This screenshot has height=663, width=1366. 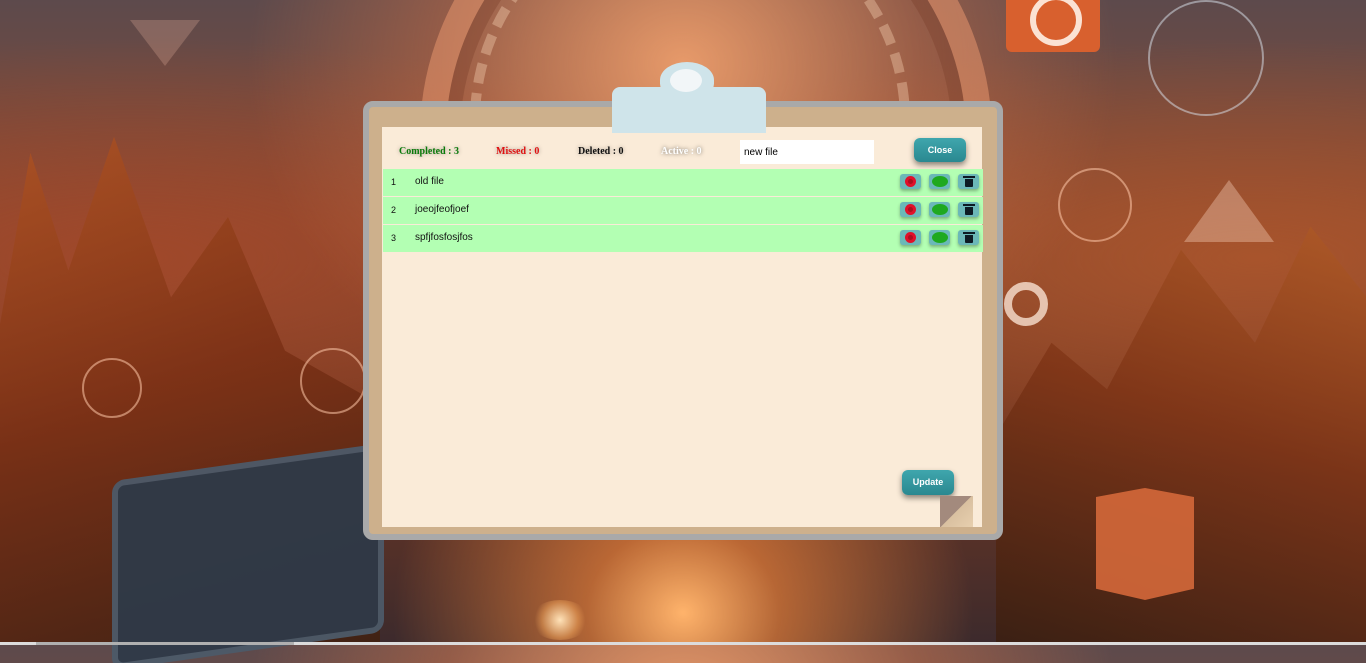 I want to click on clipboard-clip-hole, so click(x=686, y=80).